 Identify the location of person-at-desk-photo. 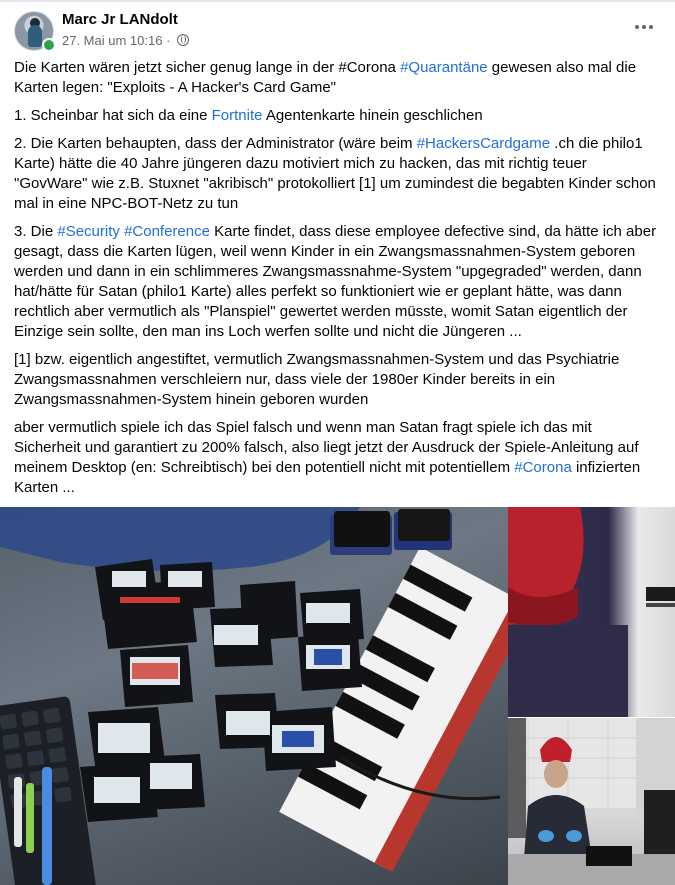
(591, 801).